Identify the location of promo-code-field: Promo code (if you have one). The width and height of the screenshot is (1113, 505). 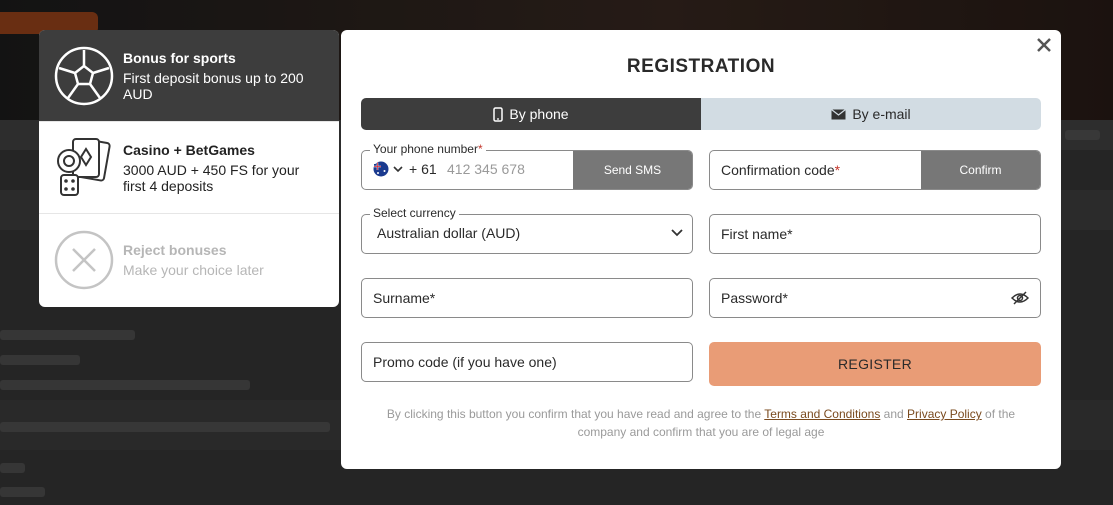
(527, 362).